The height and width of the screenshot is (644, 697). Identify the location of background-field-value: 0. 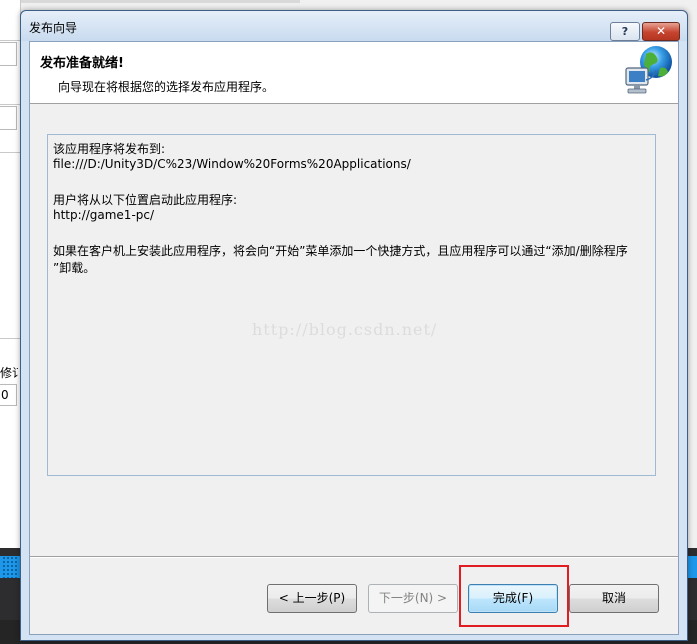
(5, 395).